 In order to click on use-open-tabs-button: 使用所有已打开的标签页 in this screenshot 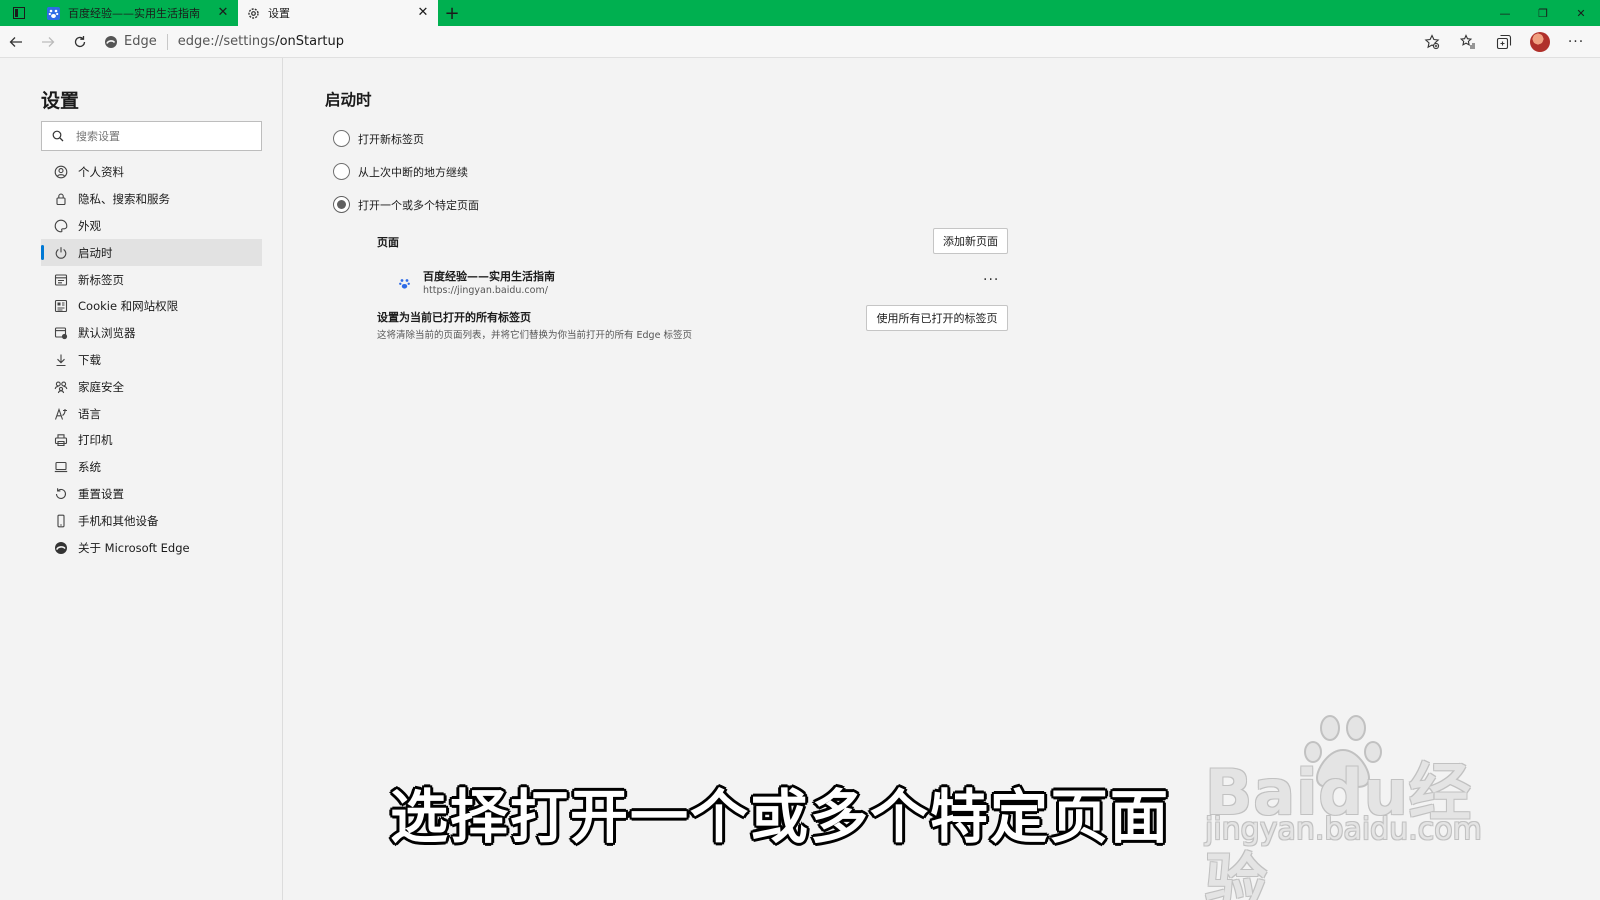, I will do `click(937, 318)`.